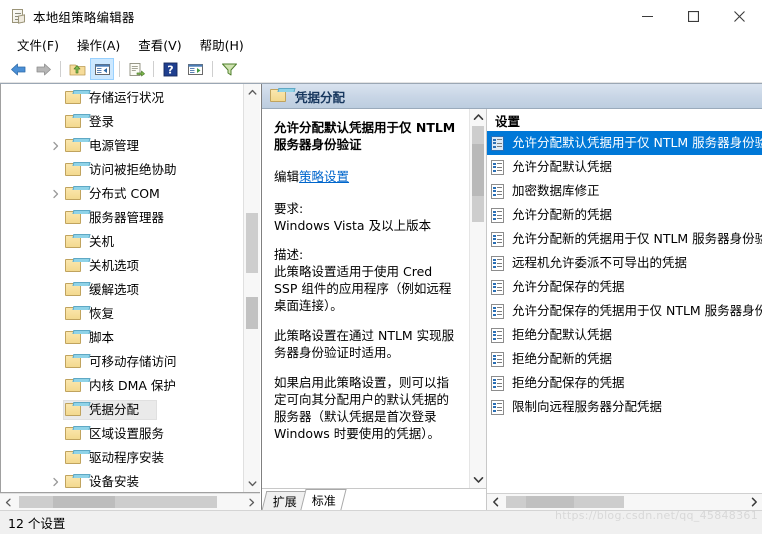 Image resolution: width=762 pixels, height=534 pixels. I want to click on list-item: 拒绝分配新的凭据, so click(624, 359).